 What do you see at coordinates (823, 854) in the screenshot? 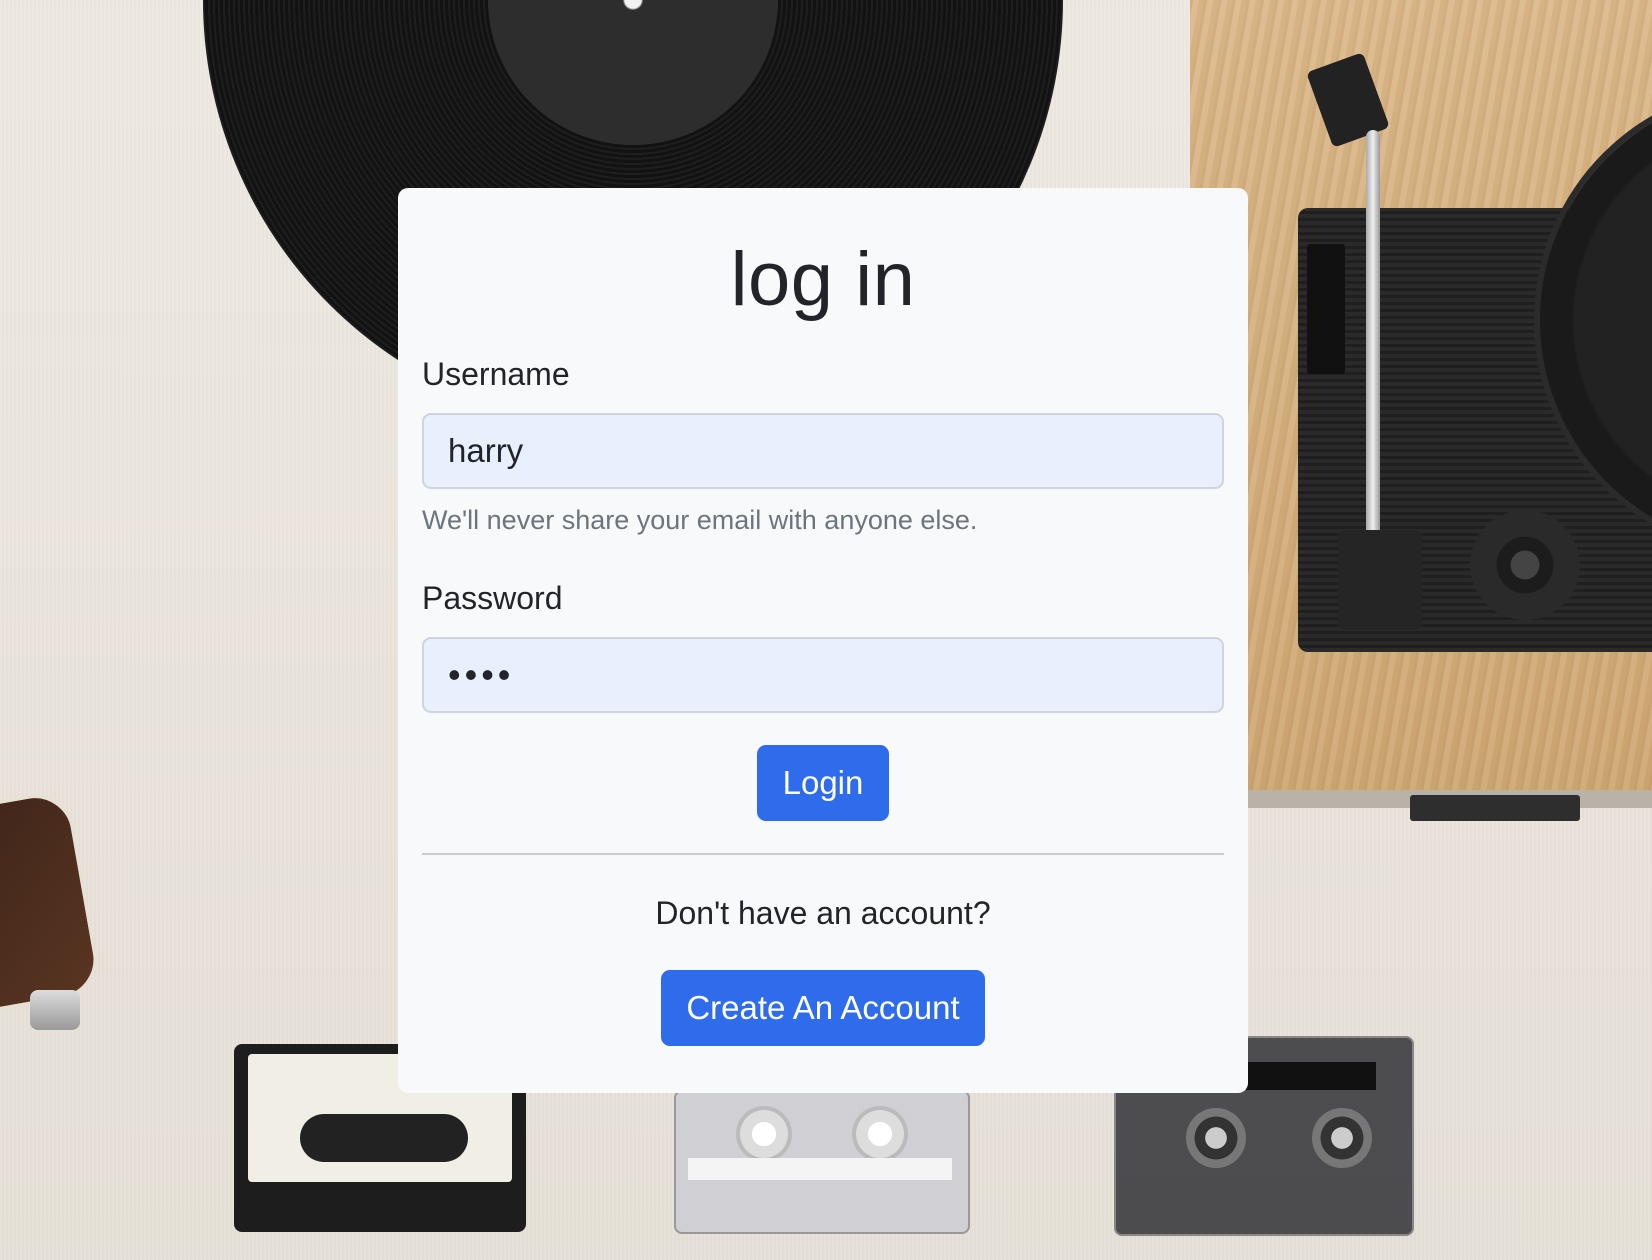
I see `divider` at bounding box center [823, 854].